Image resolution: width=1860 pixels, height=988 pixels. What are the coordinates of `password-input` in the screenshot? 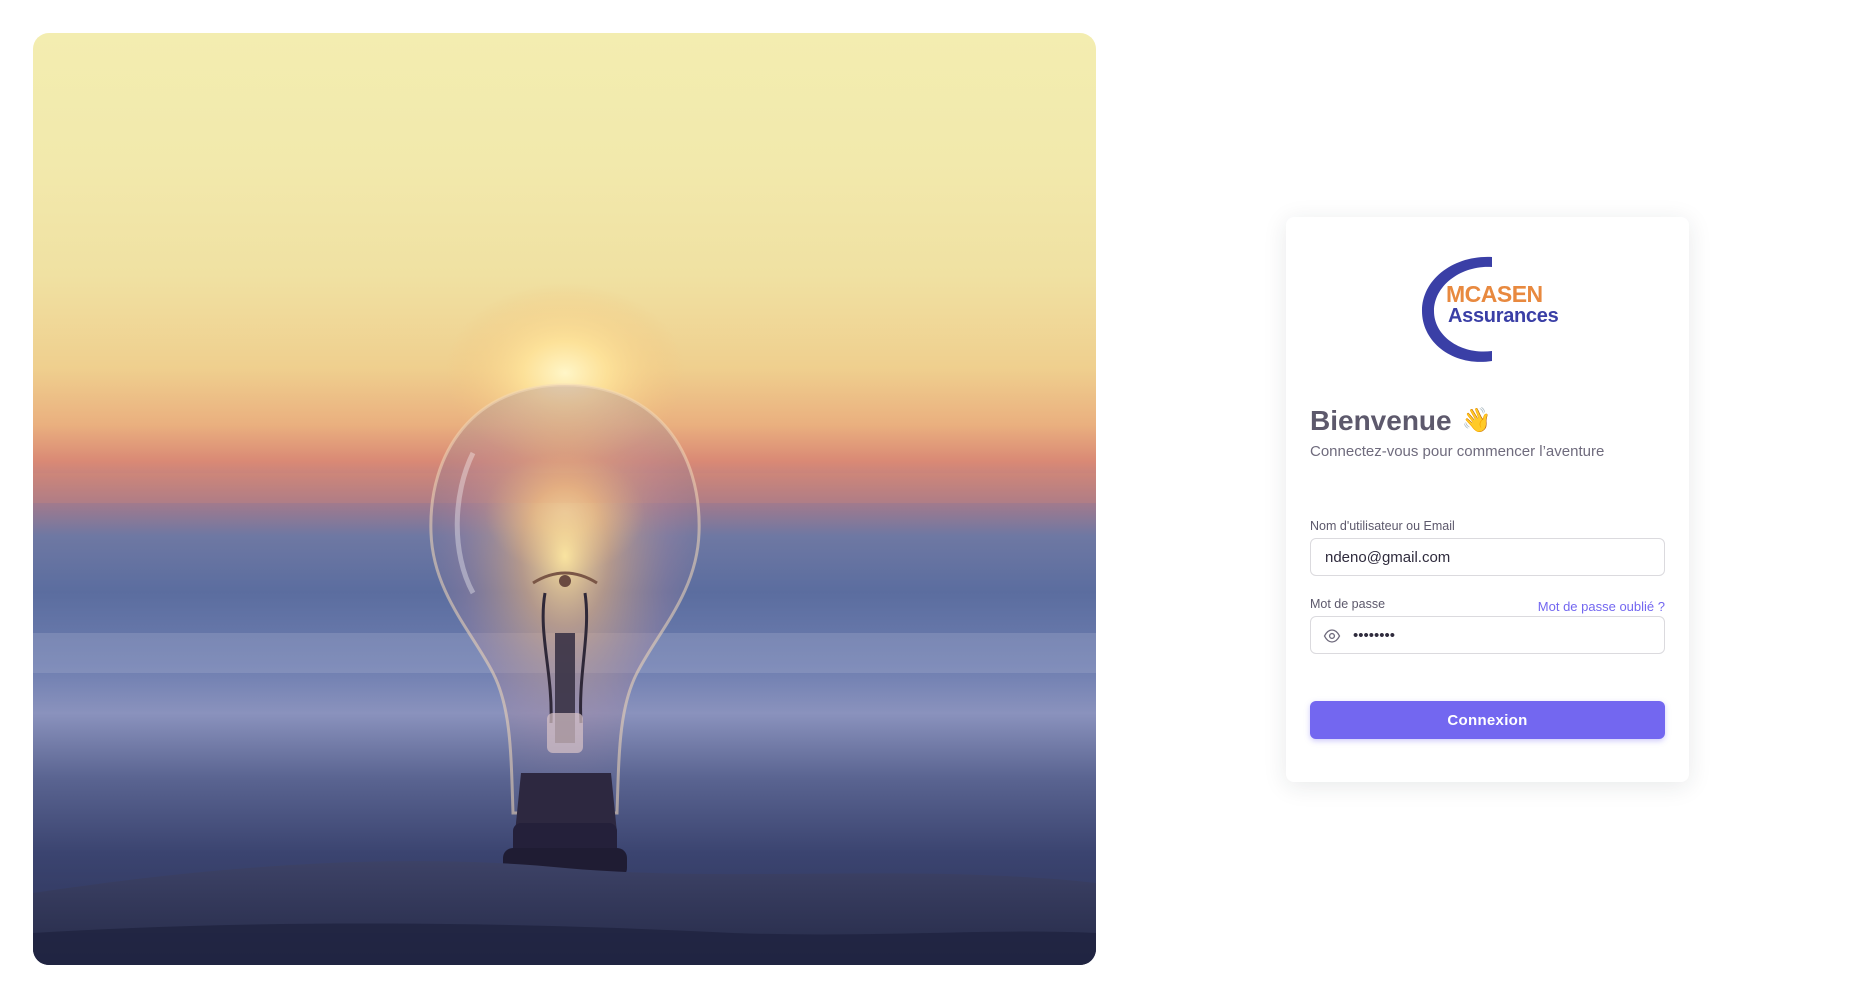 It's located at (1503, 635).